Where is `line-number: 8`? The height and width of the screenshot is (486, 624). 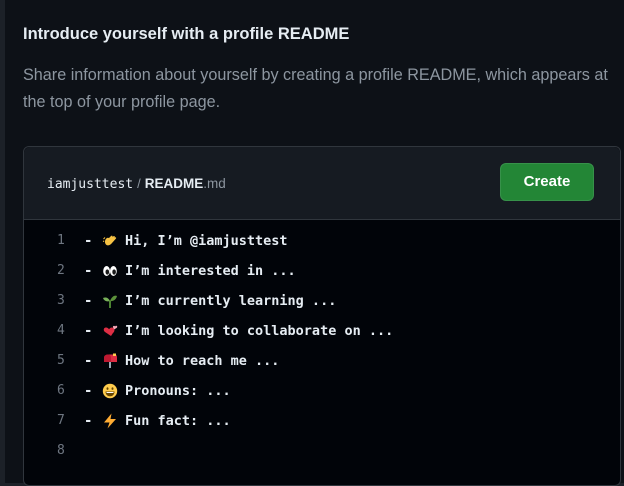
line-number: 8 is located at coordinates (61, 450).